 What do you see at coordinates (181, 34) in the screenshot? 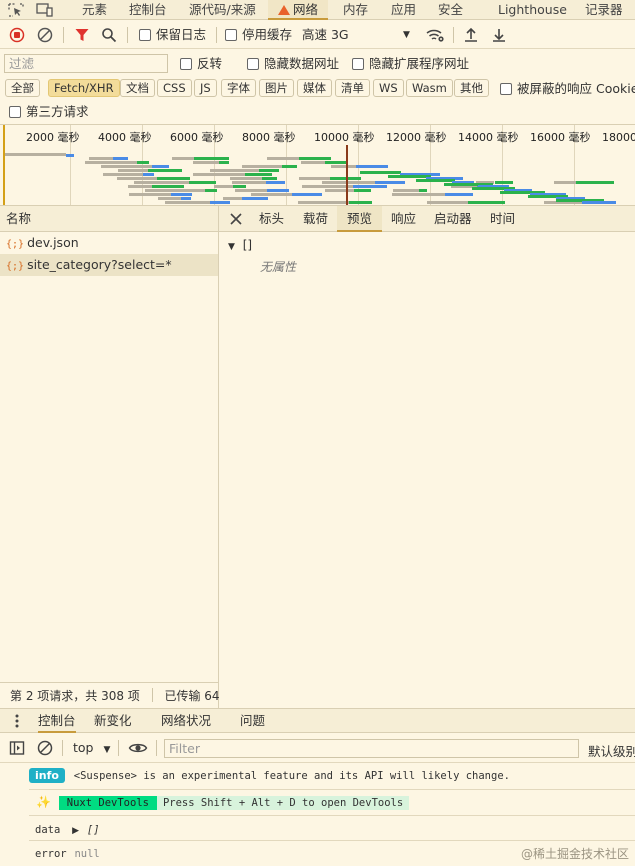
I see `preserve-log-label: 保留日志` at bounding box center [181, 34].